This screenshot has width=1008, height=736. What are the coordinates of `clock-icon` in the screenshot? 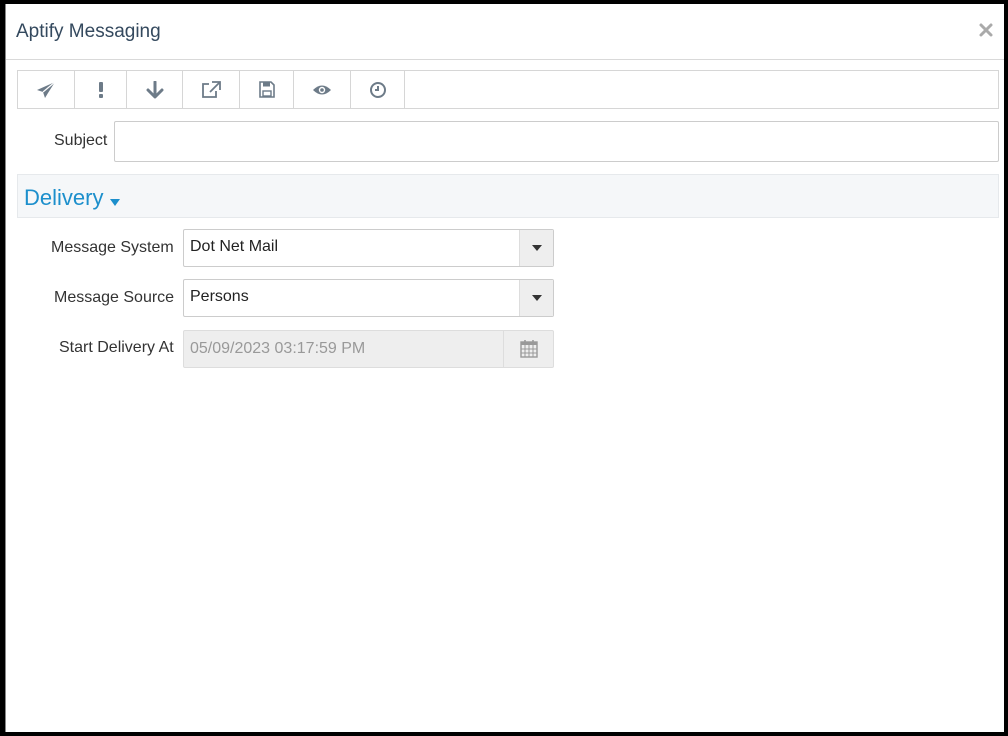 It's located at (378, 90).